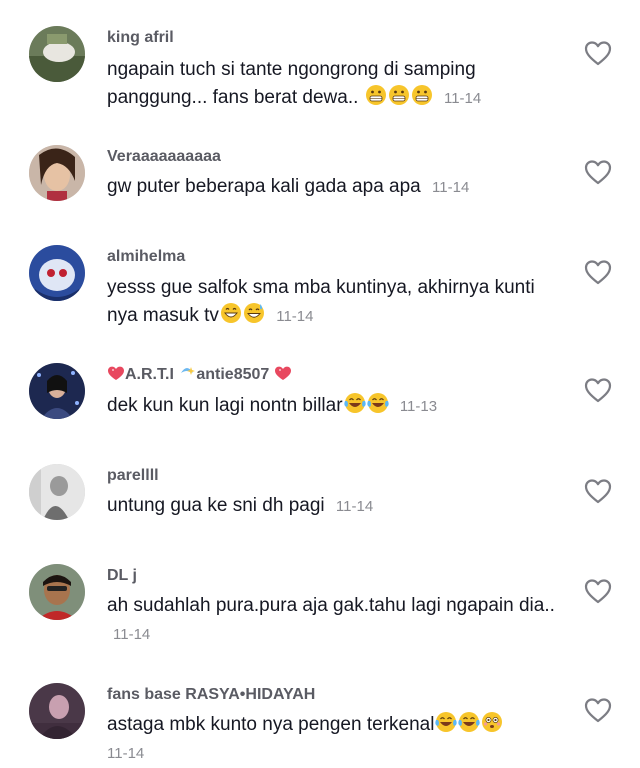 The image size is (640, 768). What do you see at coordinates (418, 406) in the screenshot?
I see `comment-date: 11-13` at bounding box center [418, 406].